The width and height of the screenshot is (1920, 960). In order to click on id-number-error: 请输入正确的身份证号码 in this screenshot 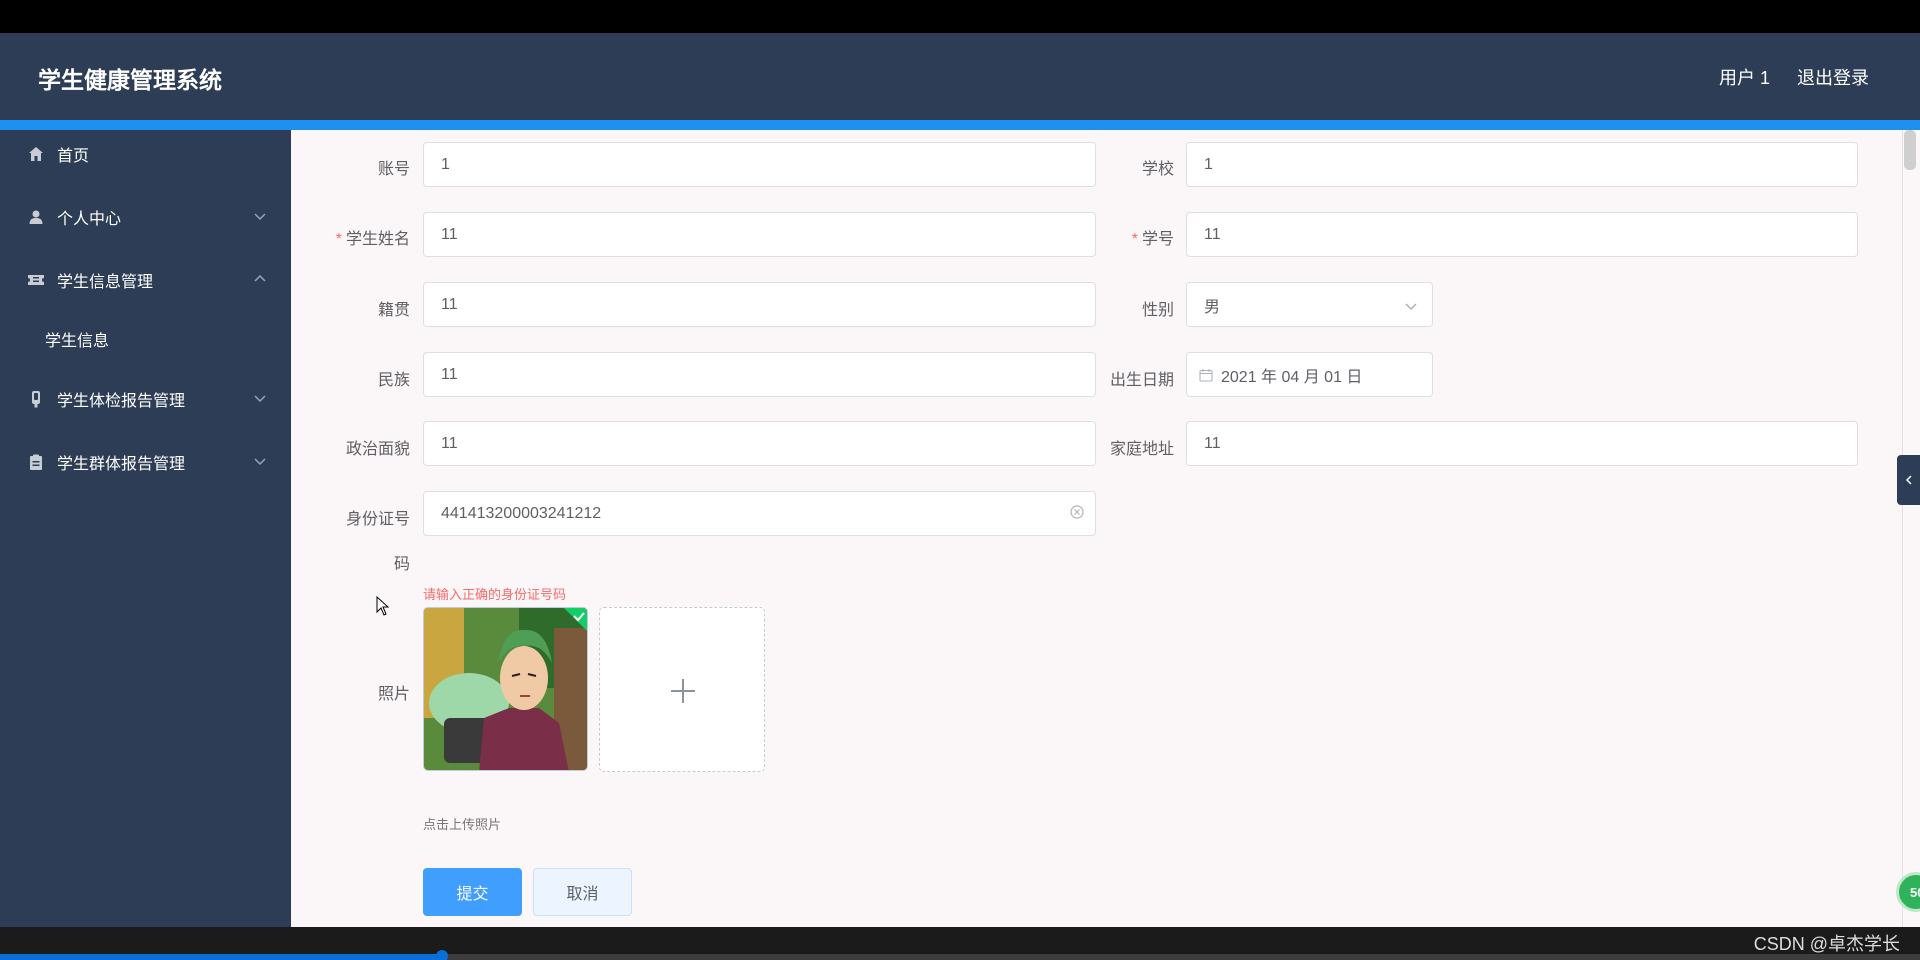, I will do `click(495, 594)`.